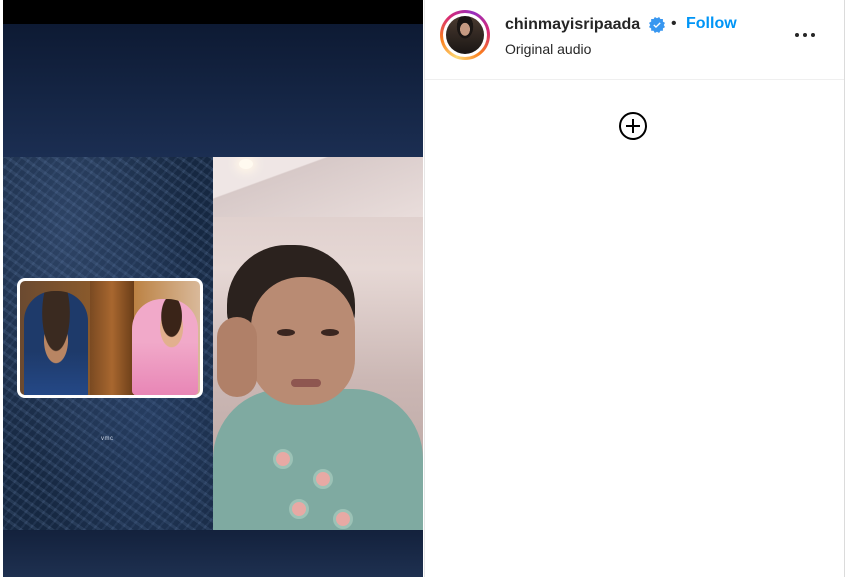 This screenshot has height=577, width=859. I want to click on avatar, so click(465, 35).